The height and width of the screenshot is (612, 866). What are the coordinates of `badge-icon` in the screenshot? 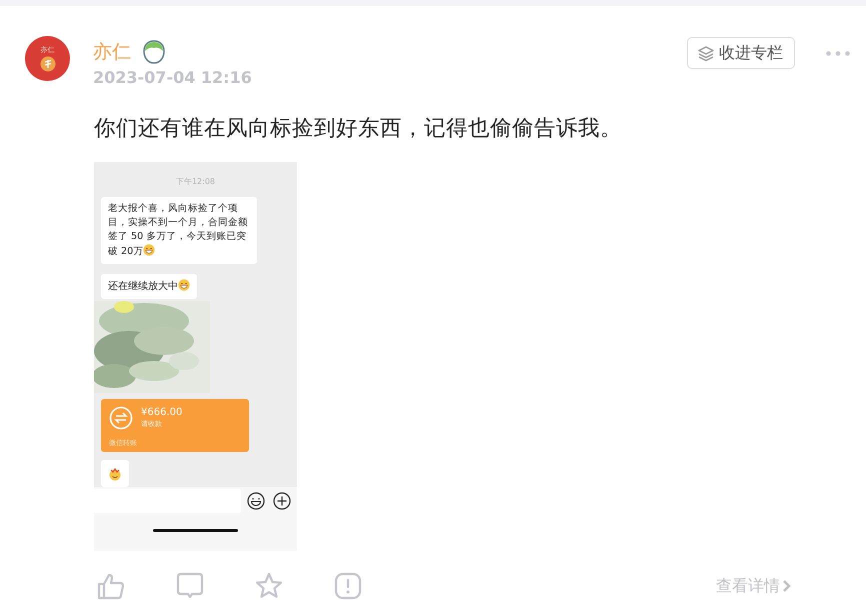 It's located at (154, 52).